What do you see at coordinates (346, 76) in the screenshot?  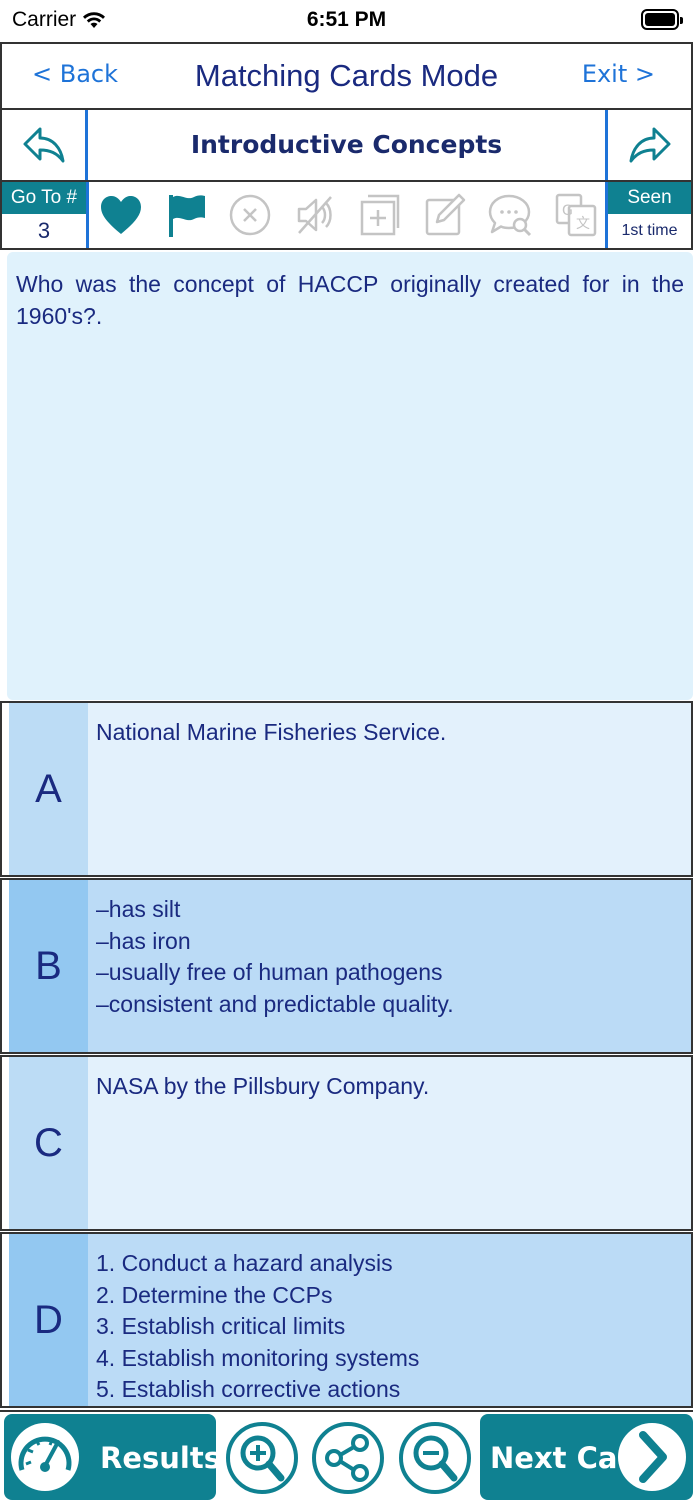 I see `navigation-bar: < Back Matching Cards Mode Exit >` at bounding box center [346, 76].